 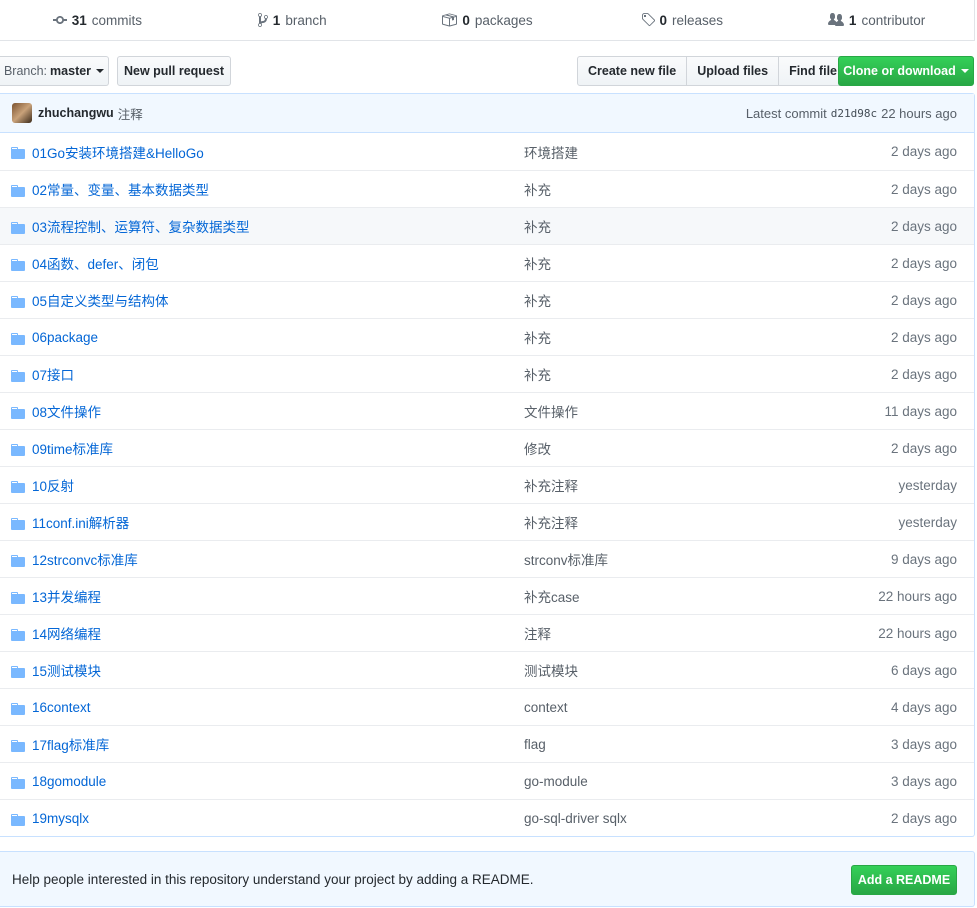 What do you see at coordinates (698, 20) in the screenshot?
I see `releases-label: releases` at bounding box center [698, 20].